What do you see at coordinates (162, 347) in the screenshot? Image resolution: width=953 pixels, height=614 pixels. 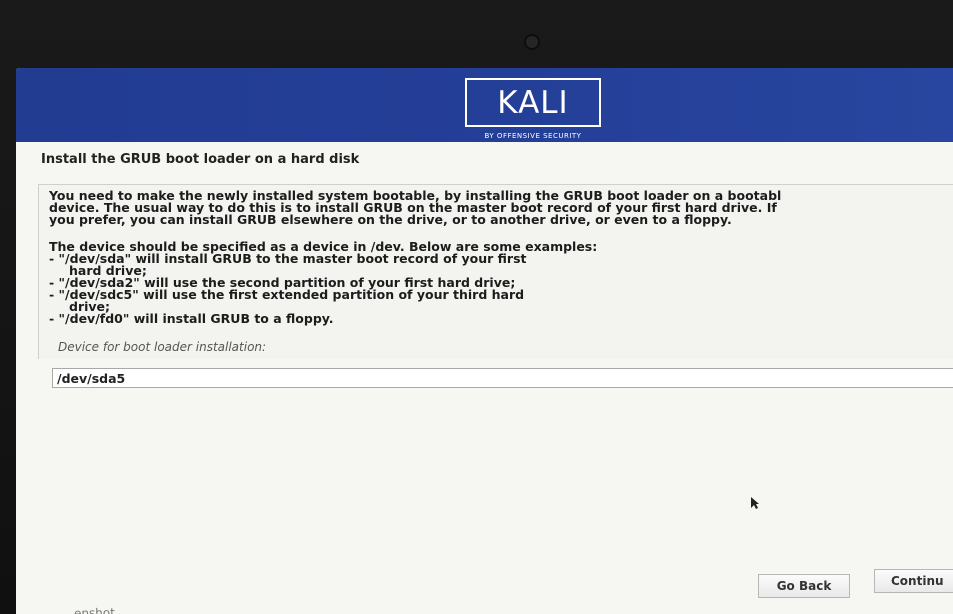 I see `device-field-label: Device for boot loader installation:` at bounding box center [162, 347].